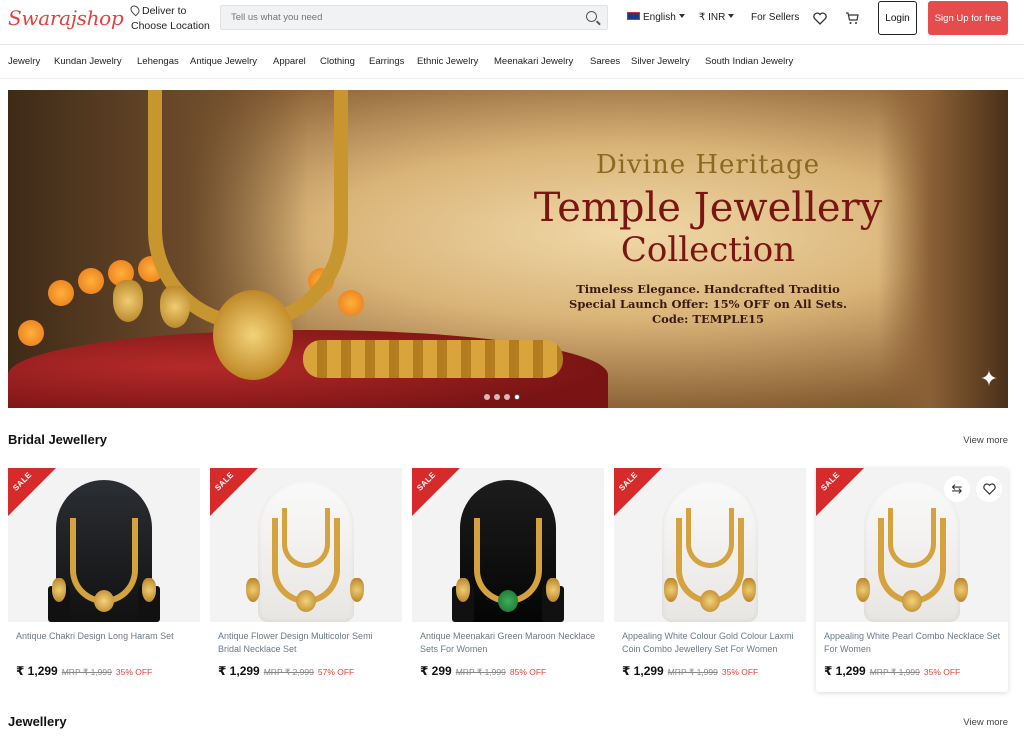 This screenshot has height=736, width=1024. Describe the element at coordinates (775, 17) in the screenshot. I see `for-sellers-link: For Sellers` at that location.